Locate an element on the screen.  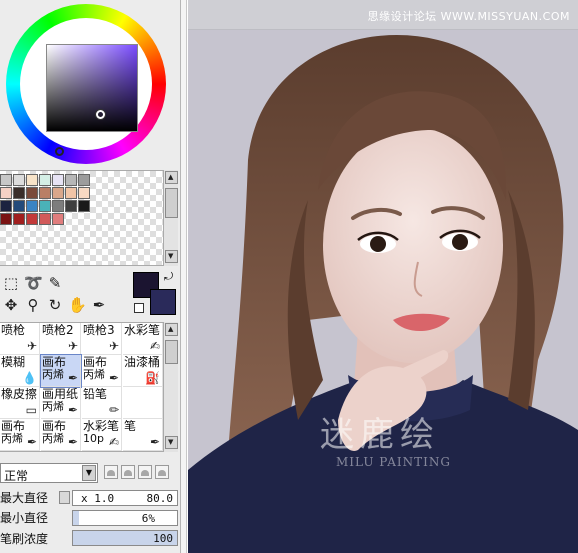
brush-slot: 喷枪 ✈ is located at coordinates (20, 339).